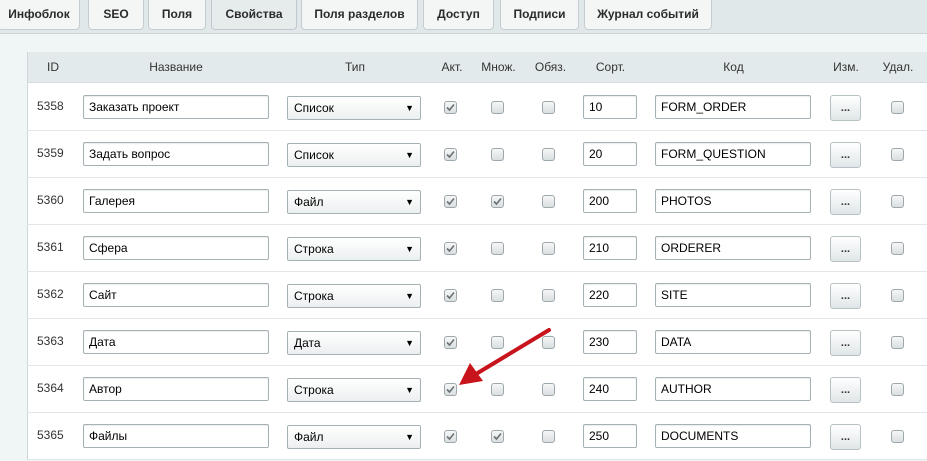 The width and height of the screenshot is (927, 461). Describe the element at coordinates (733, 389) in the screenshot. I see `code-input: AUTHOR` at that location.